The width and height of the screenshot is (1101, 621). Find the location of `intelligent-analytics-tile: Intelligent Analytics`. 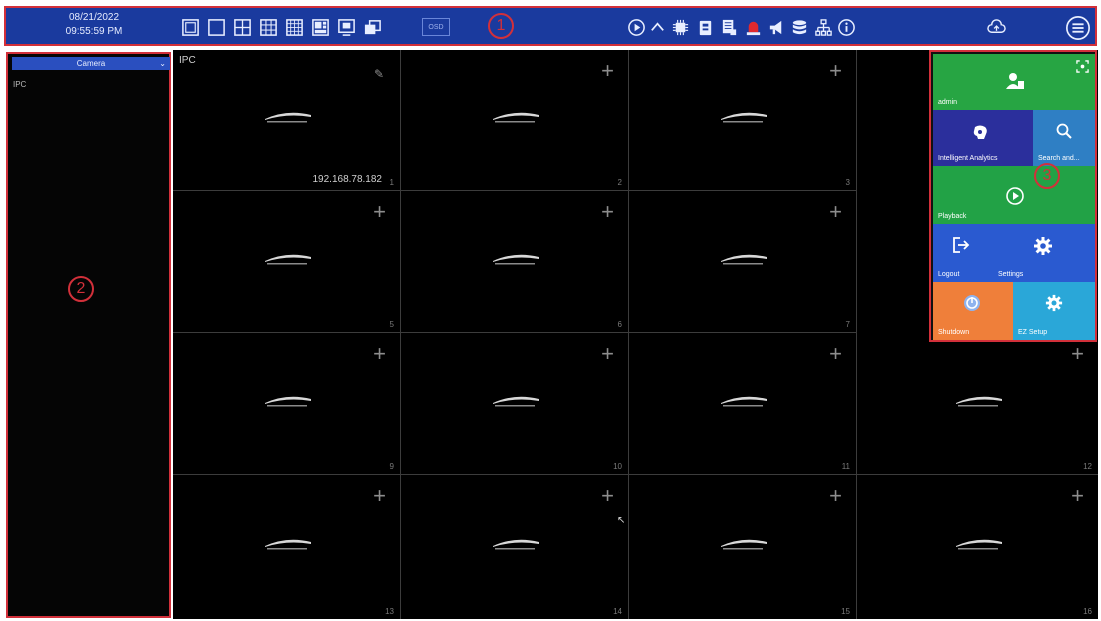

intelligent-analytics-tile: Intelligent Analytics is located at coordinates (983, 138).